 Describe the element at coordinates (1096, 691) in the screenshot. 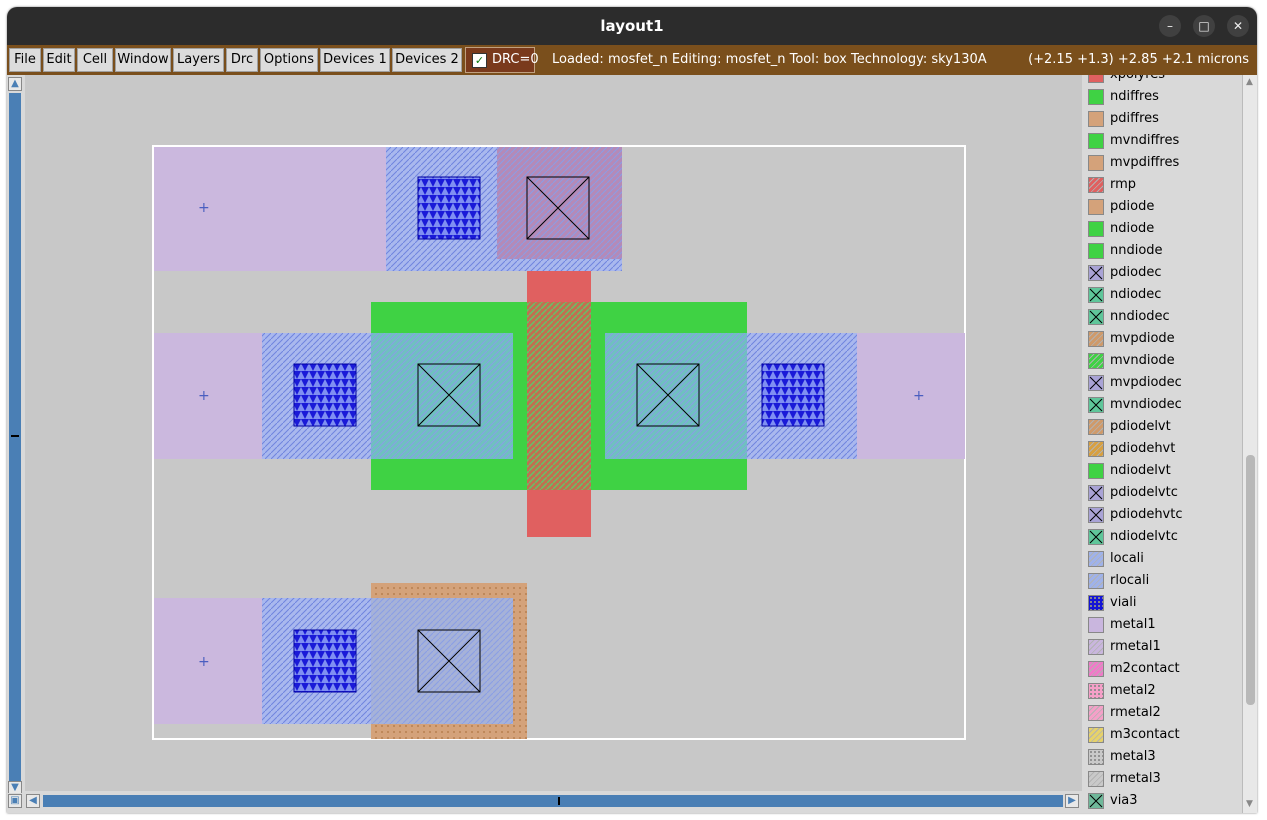

I see `metal2-swatch-icon` at that location.